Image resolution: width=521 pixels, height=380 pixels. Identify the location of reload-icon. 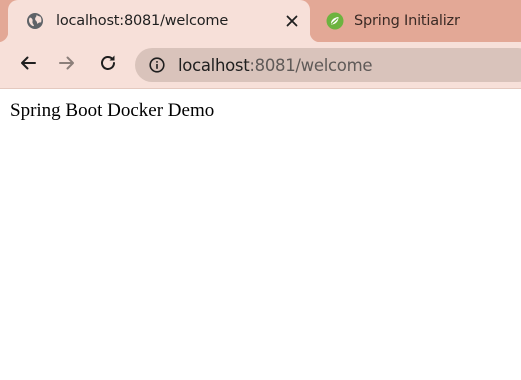
(108, 65).